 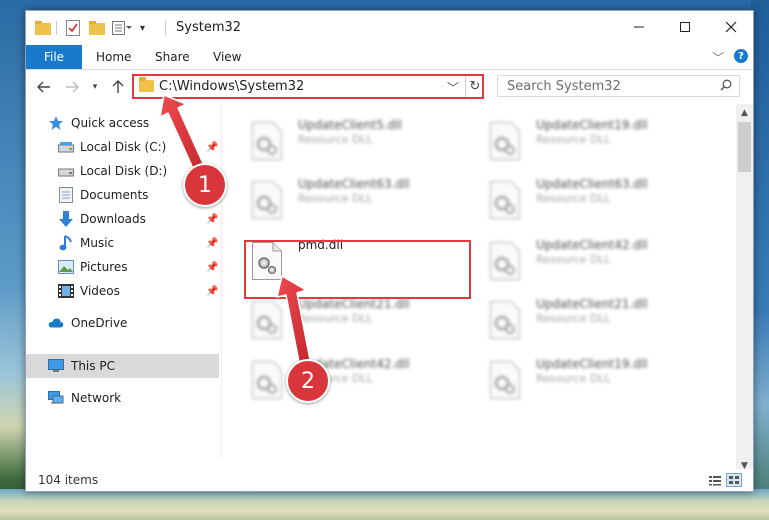 What do you see at coordinates (56, 366) in the screenshot?
I see `computer-icon` at bounding box center [56, 366].